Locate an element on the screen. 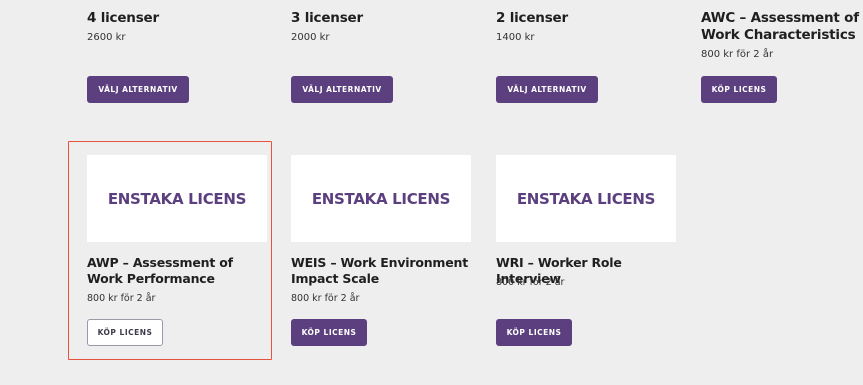 This screenshot has height=385, width=863. product-card-3-licenses: 3 licenser 2000 kr is located at coordinates (386, 26).